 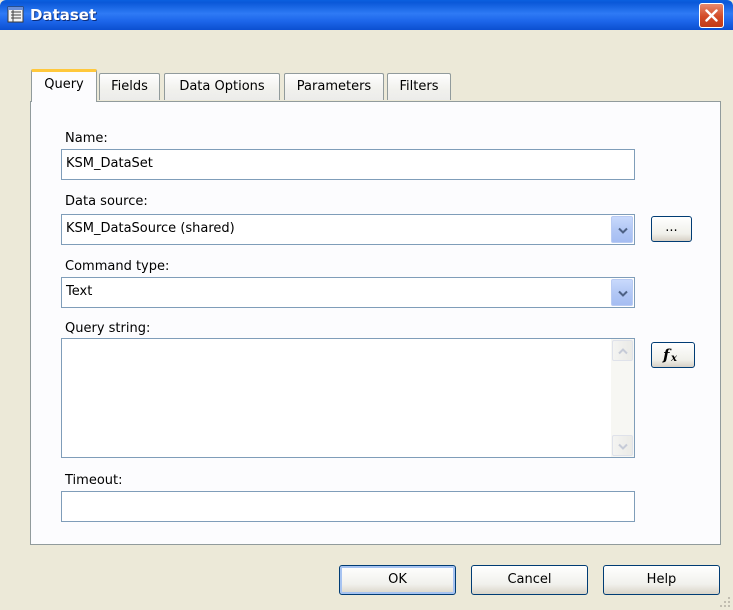 I want to click on tab-parameters: Parameters, so click(x=334, y=86).